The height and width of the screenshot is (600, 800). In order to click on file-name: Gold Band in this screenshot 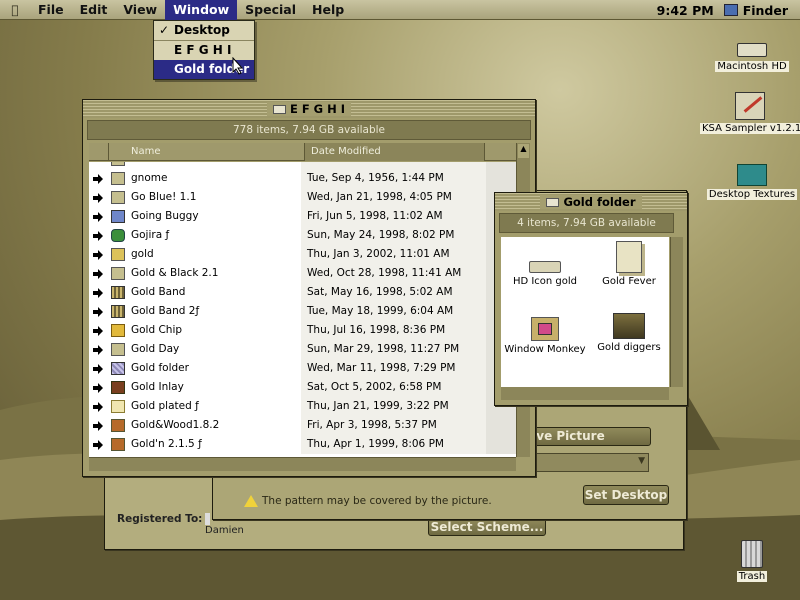, I will do `click(158, 292)`.